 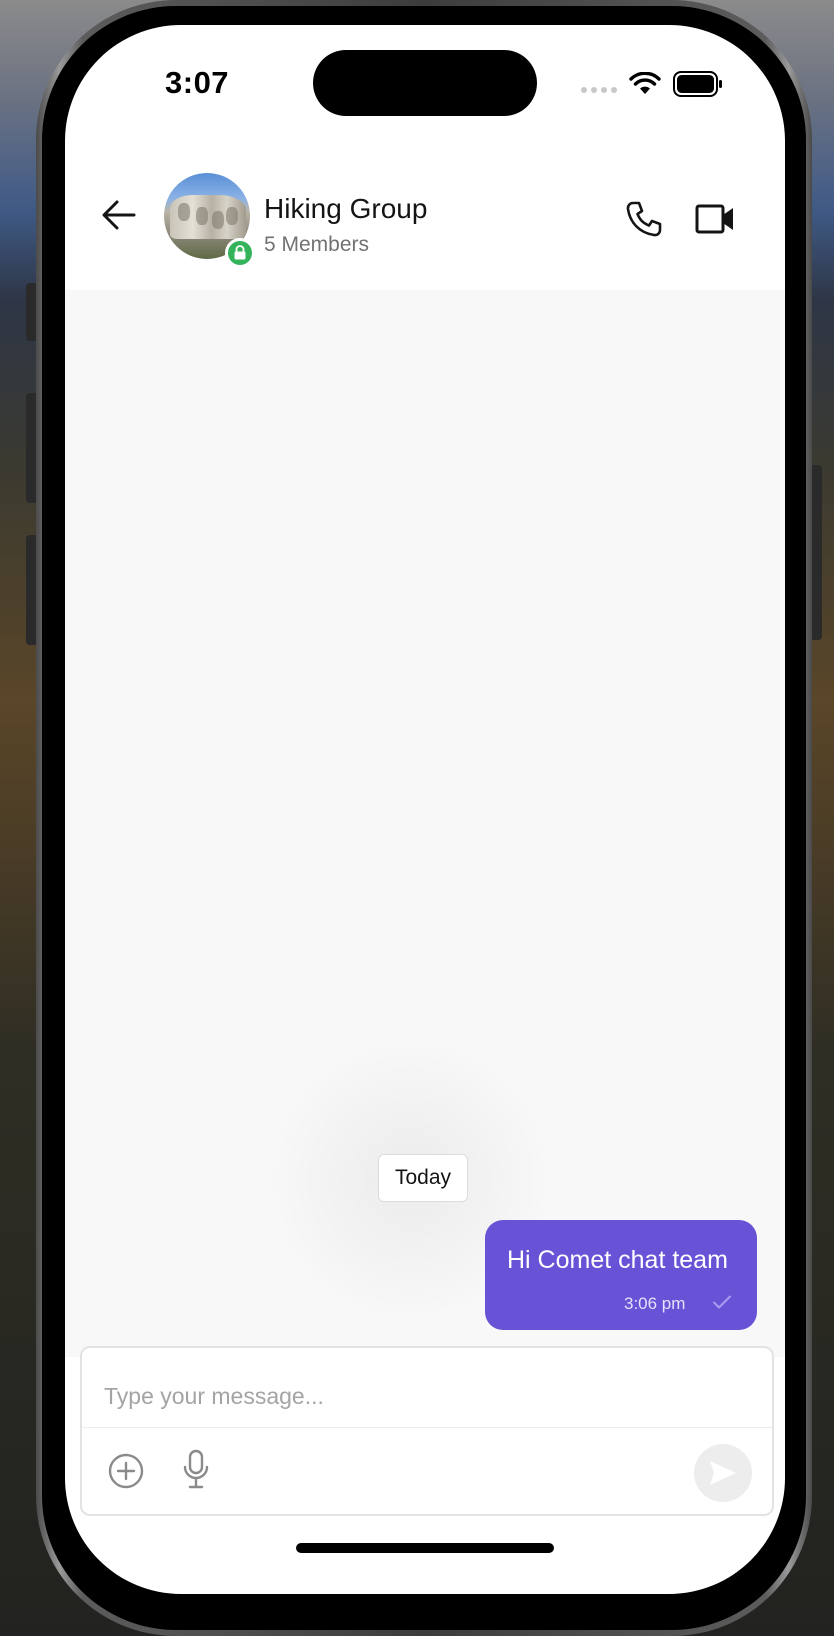 I want to click on message-time: 3:06 pm, so click(x=655, y=1303).